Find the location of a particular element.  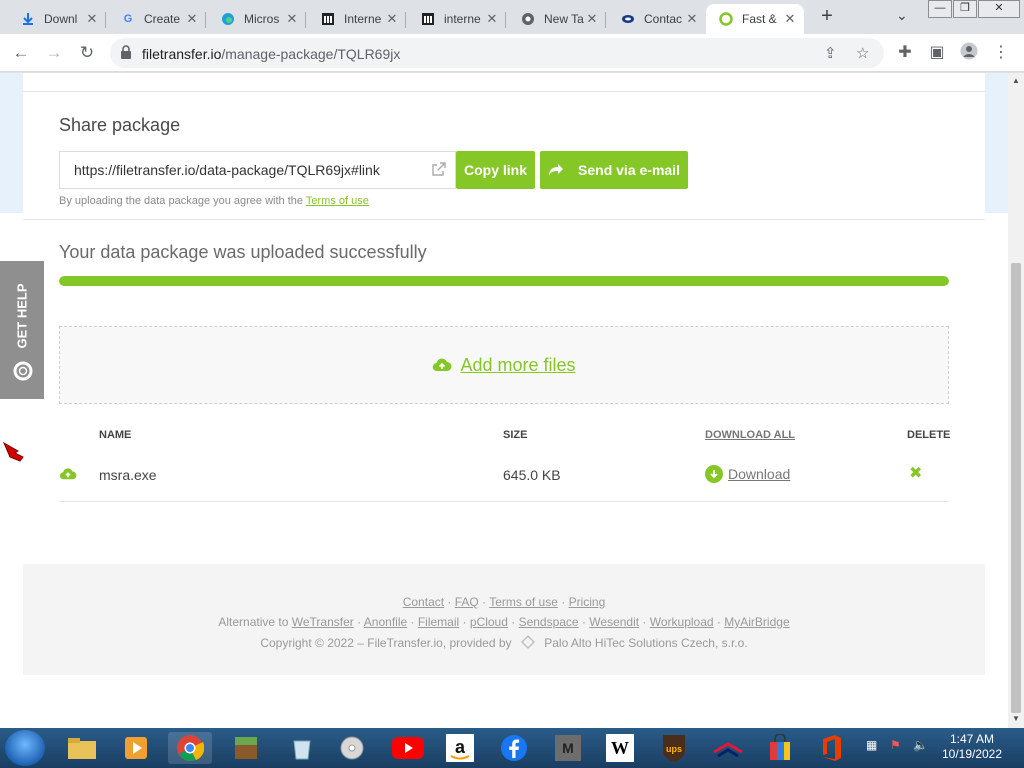

svg-text: ups is located at coordinates (674, 749).